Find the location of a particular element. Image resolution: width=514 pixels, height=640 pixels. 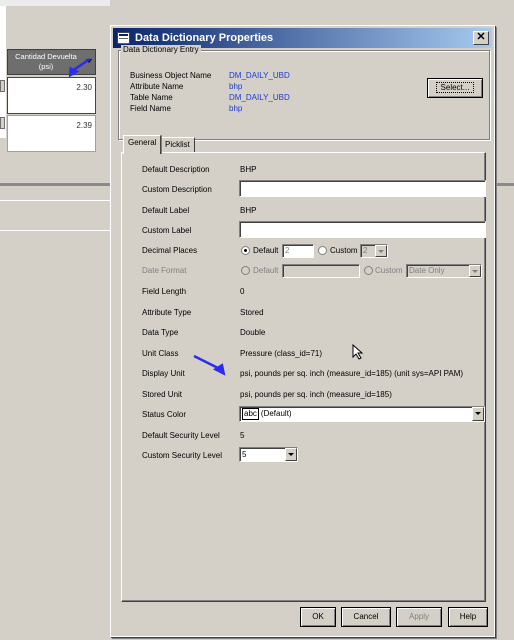

tab-general-label: General is located at coordinates (142, 142).